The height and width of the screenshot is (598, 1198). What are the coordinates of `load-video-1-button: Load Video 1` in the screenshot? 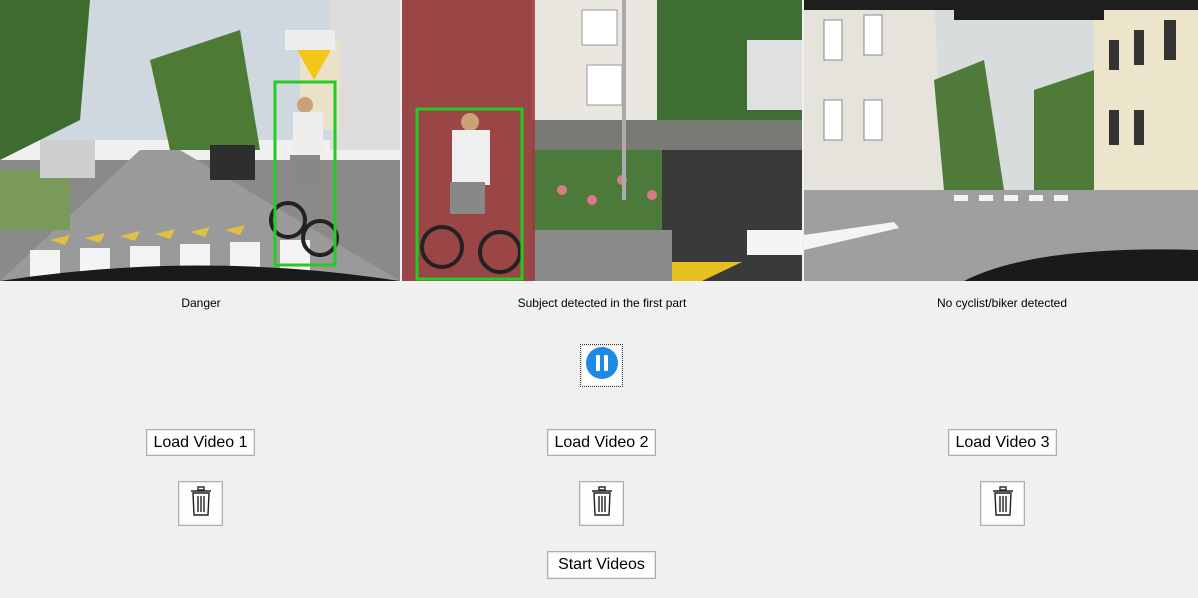 It's located at (200, 442).